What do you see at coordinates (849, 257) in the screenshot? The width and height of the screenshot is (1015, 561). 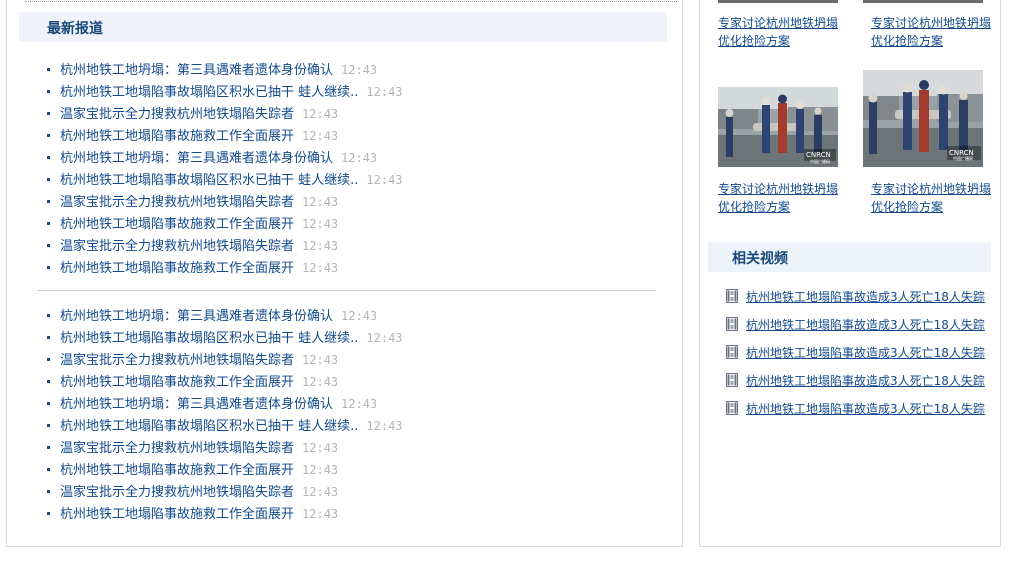 I see `related-videos-header: 相关视频` at bounding box center [849, 257].